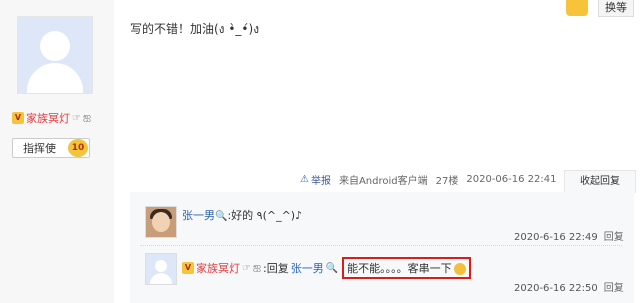 This screenshot has width=640, height=303. I want to click on reply-user-link: 张一男, so click(198, 215).